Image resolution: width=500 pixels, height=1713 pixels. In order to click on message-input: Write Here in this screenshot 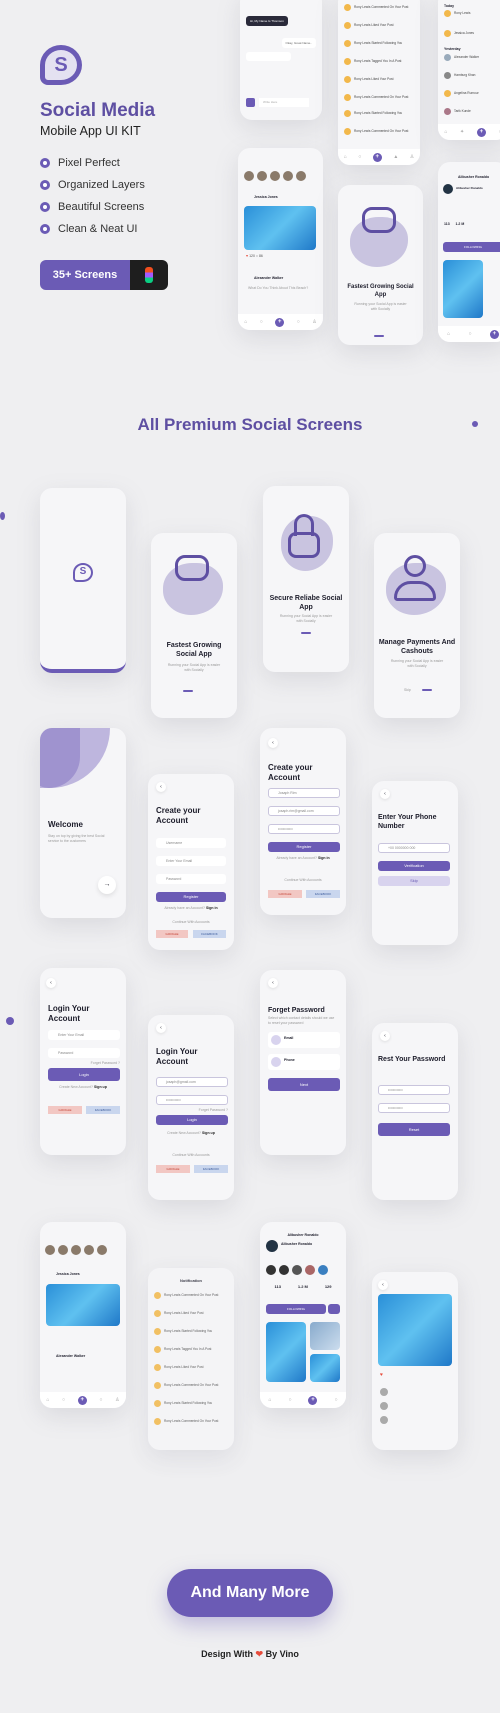, I will do `click(284, 102)`.